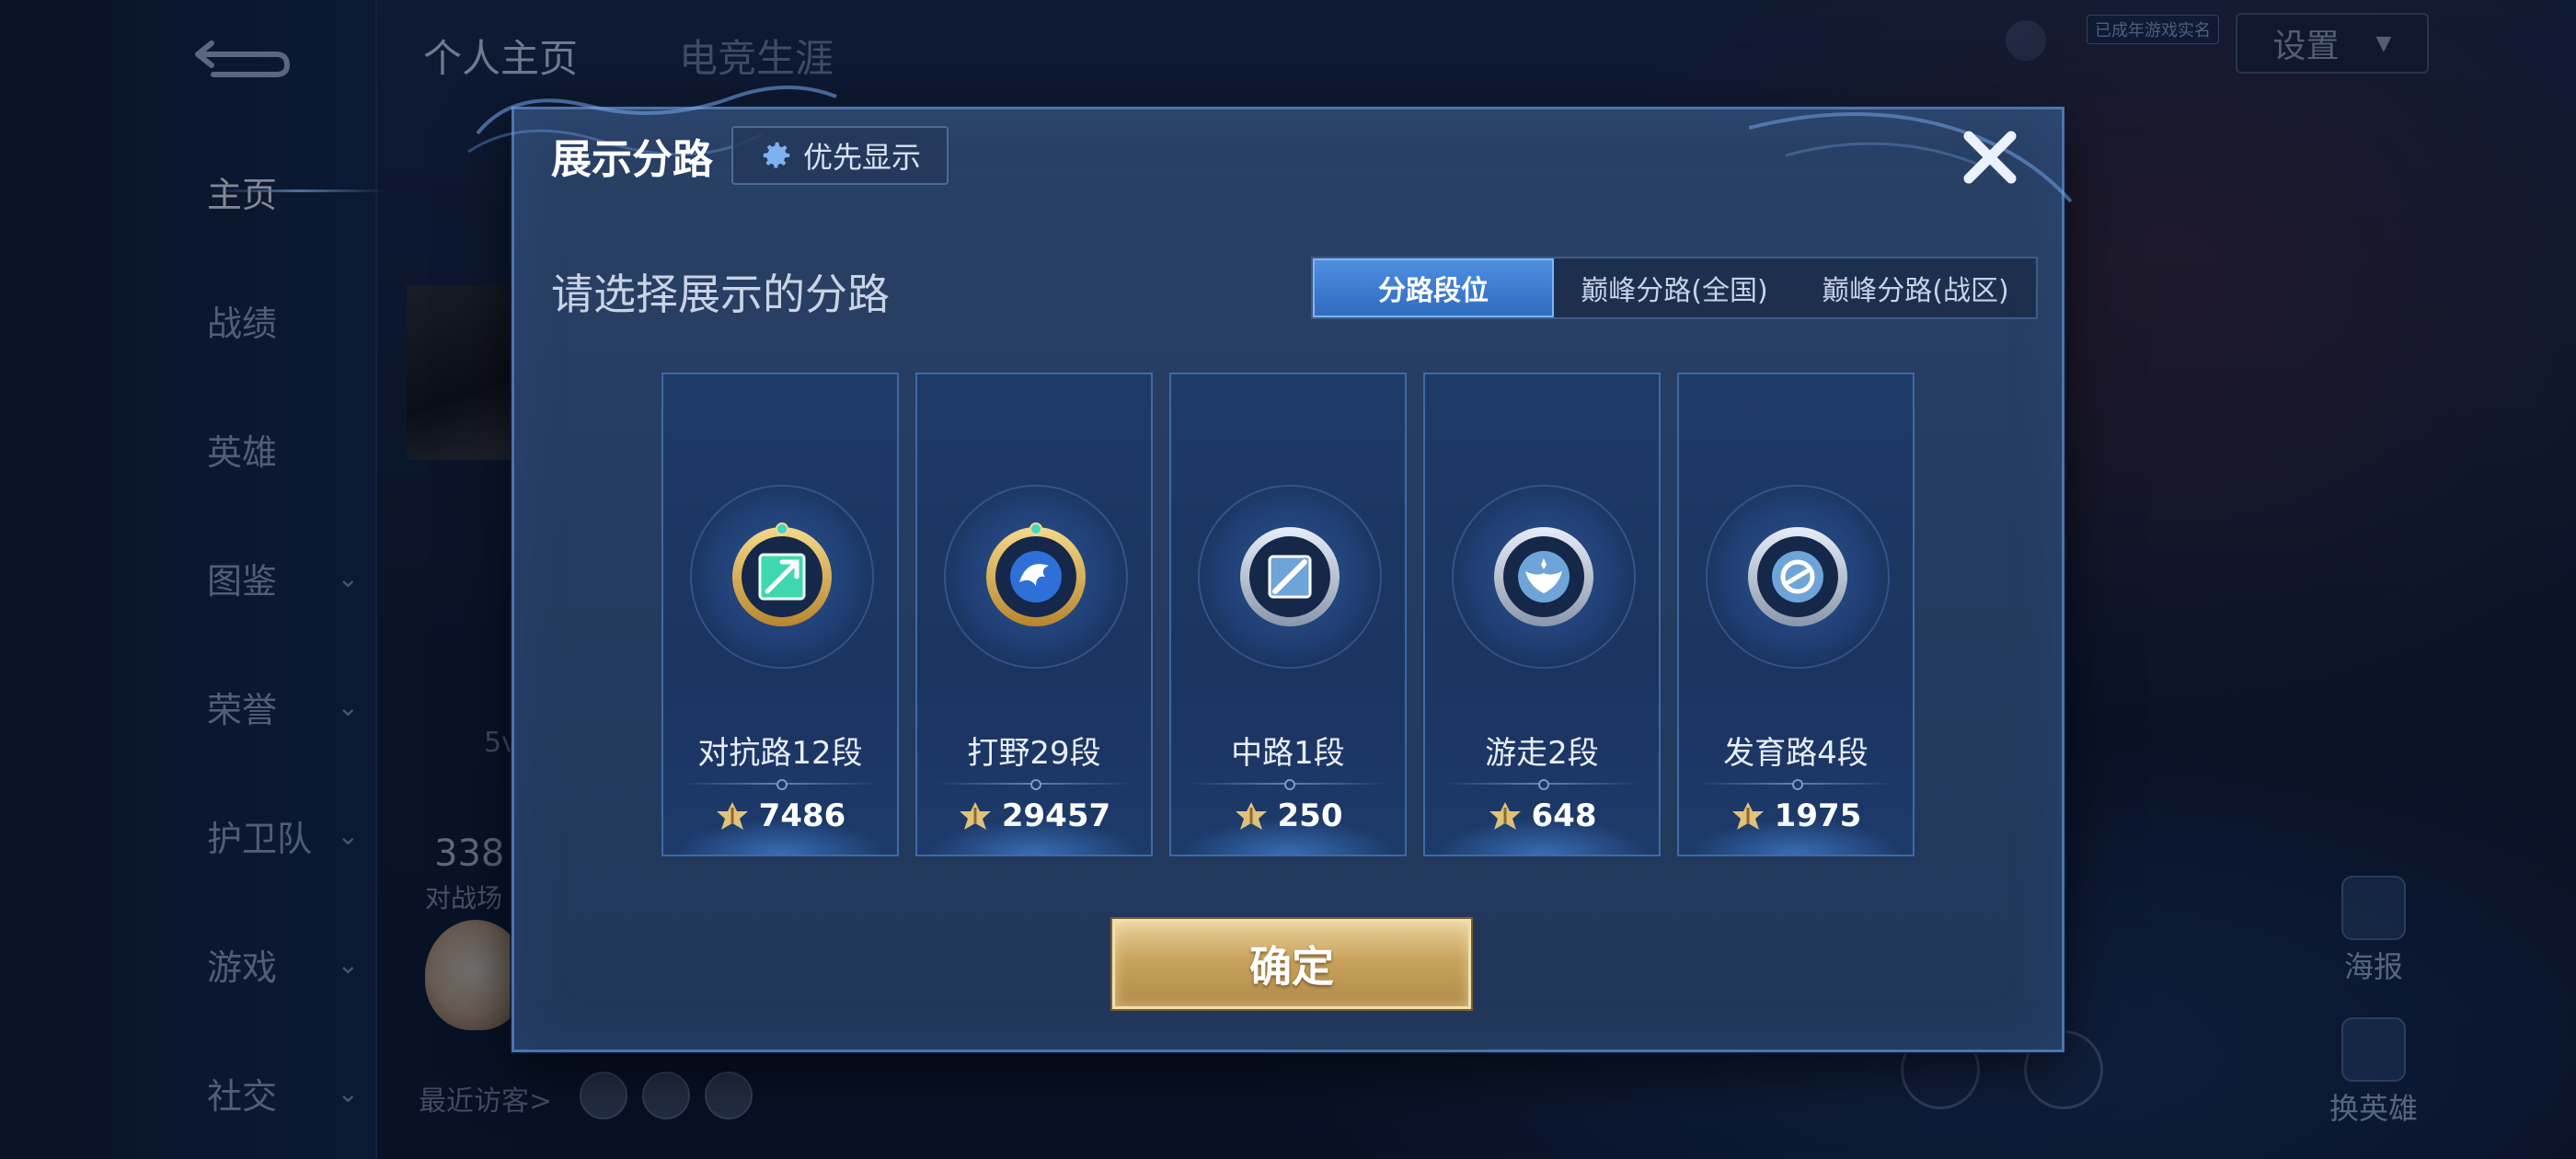 The height and width of the screenshot is (1159, 2576). Describe the element at coordinates (780, 753) in the screenshot. I see `lane-rank-label: 对抗路12段` at that location.